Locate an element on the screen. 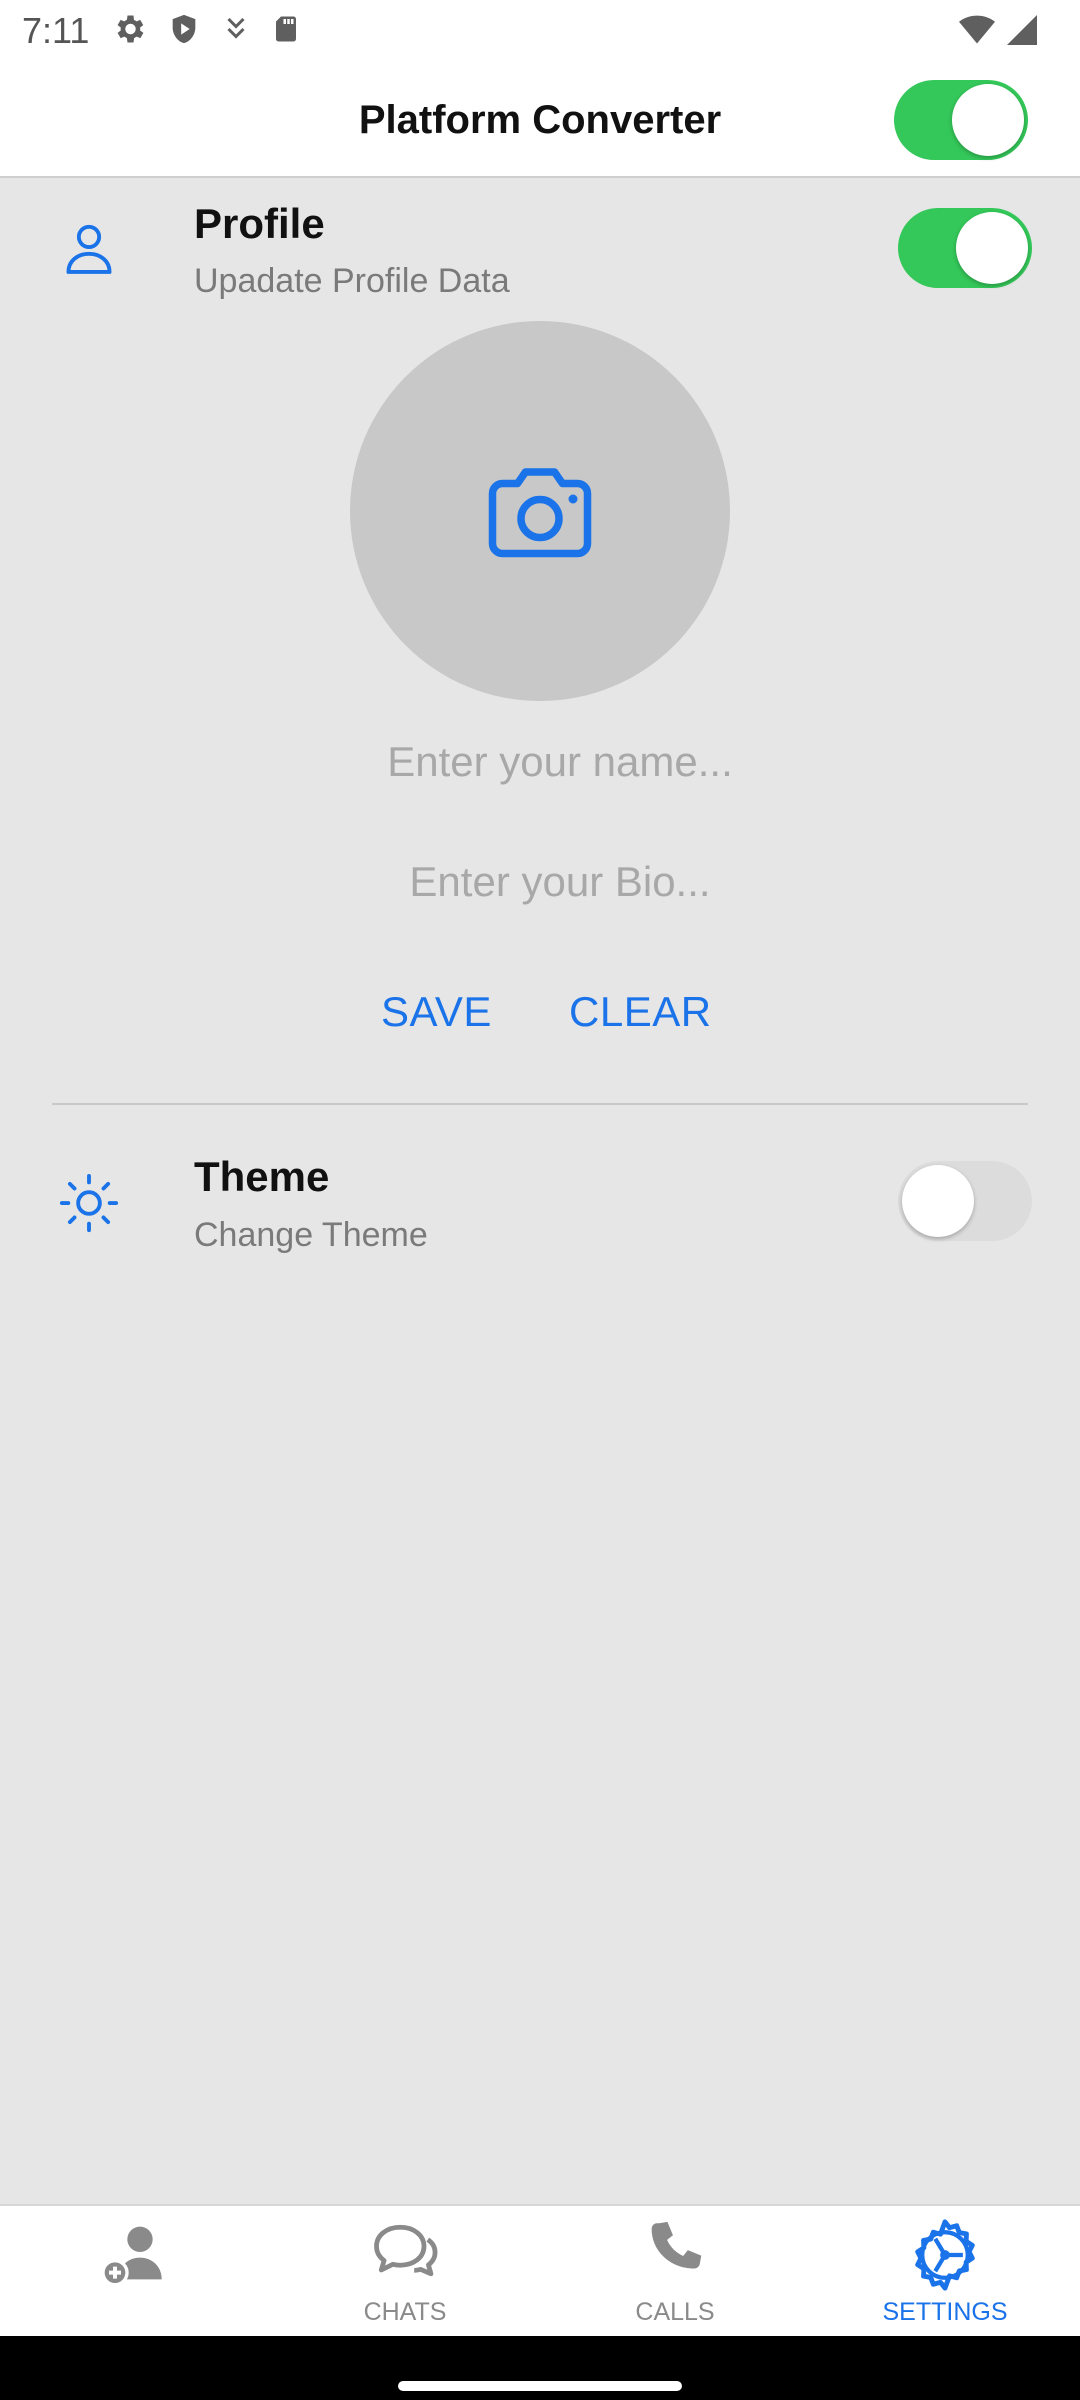 The height and width of the screenshot is (2400, 1080). theme-title: Theme is located at coordinates (262, 1176).